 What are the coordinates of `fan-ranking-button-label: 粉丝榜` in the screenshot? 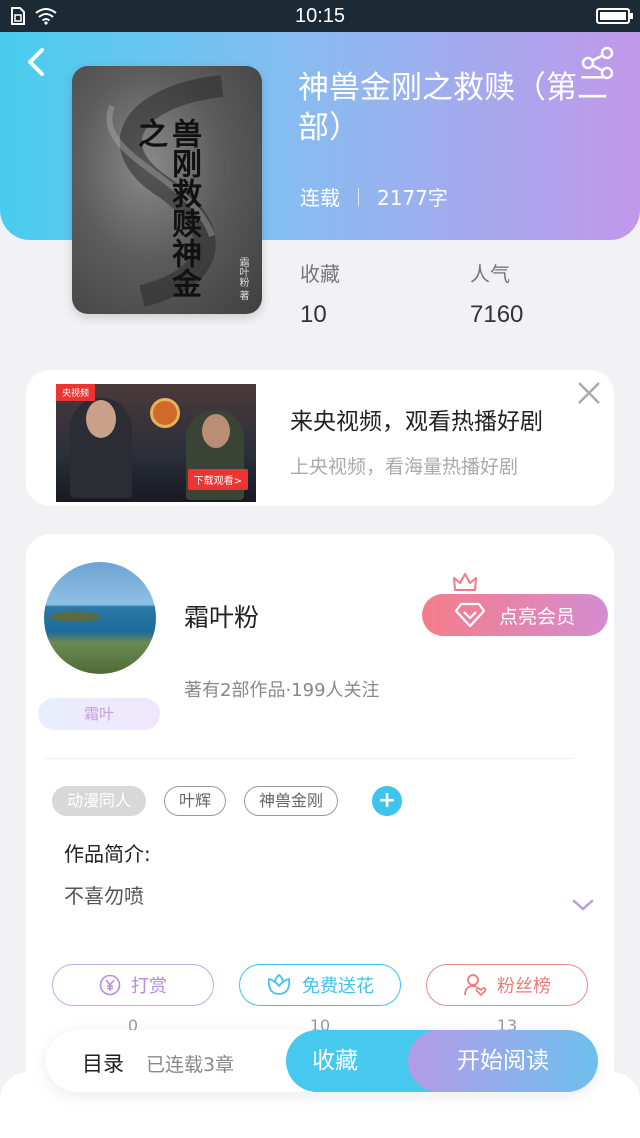 It's located at (524, 986).